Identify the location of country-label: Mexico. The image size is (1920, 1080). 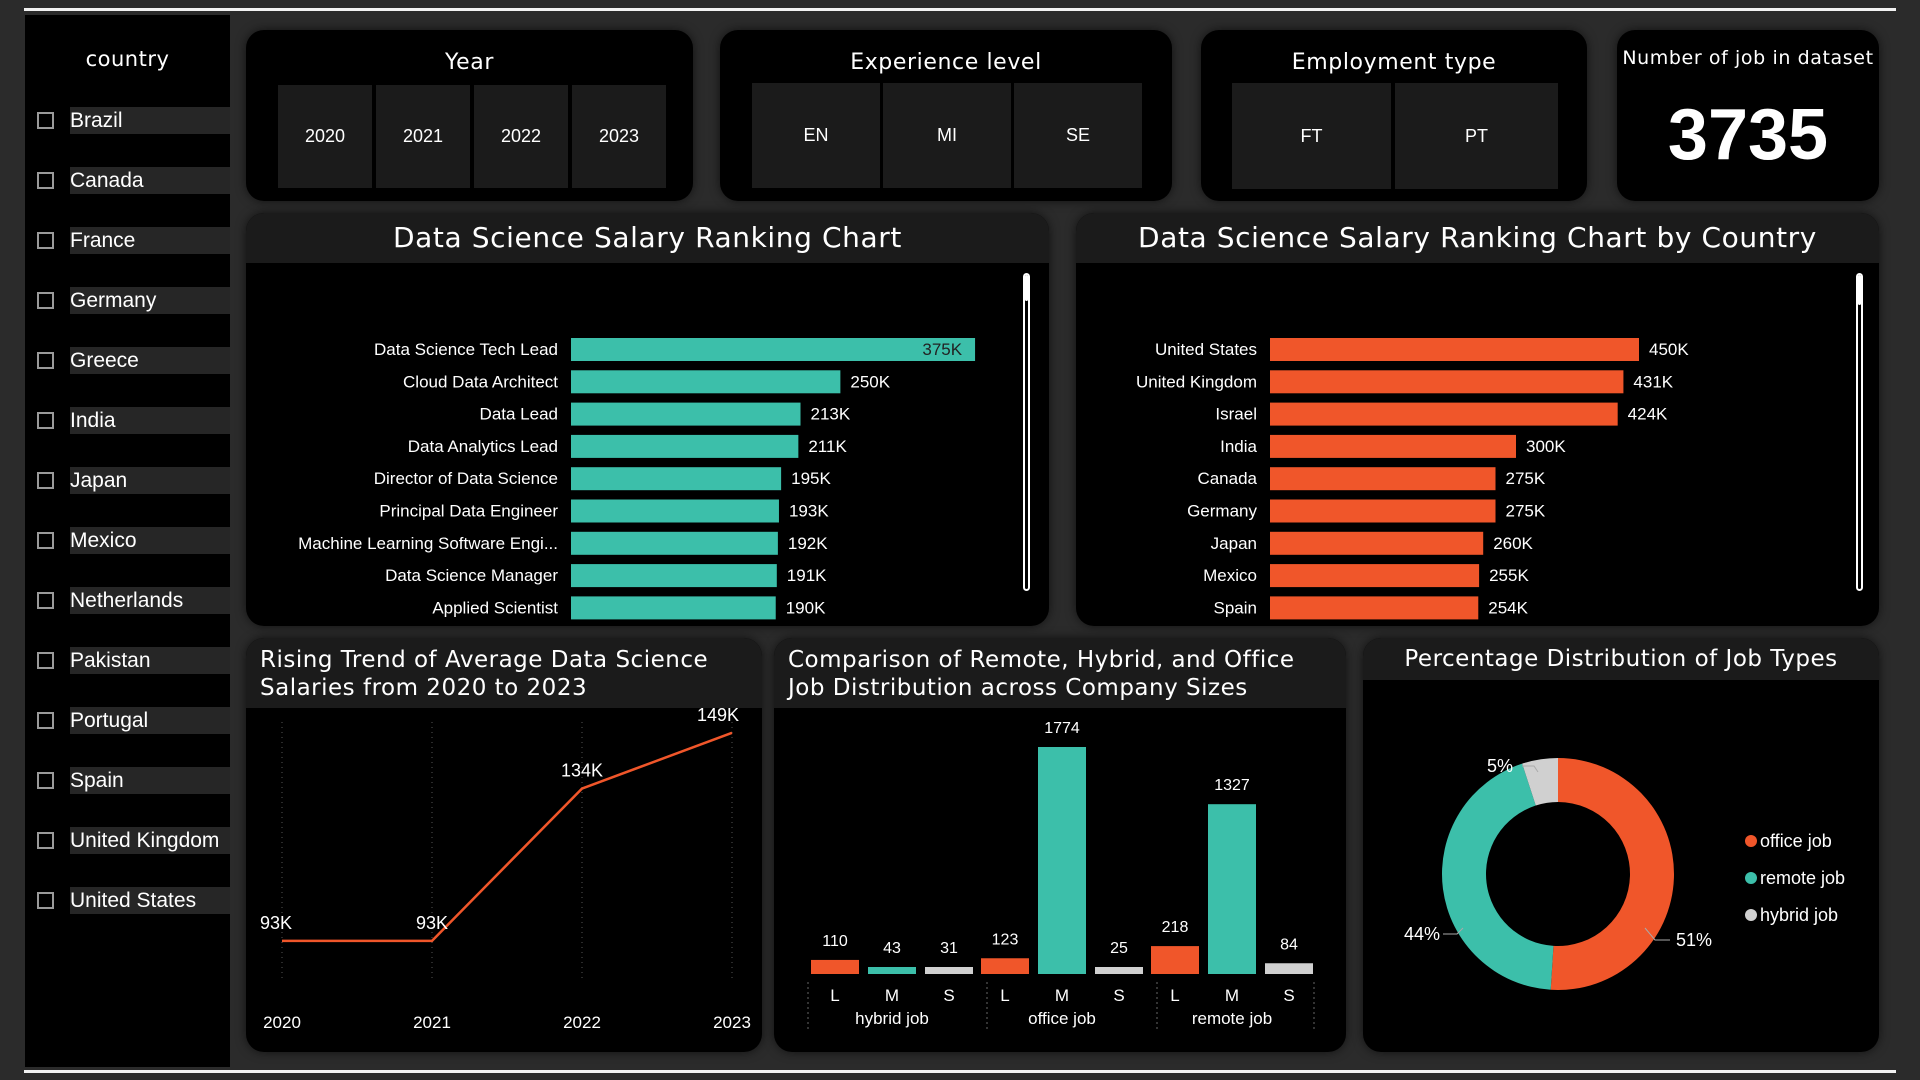
(150, 540).